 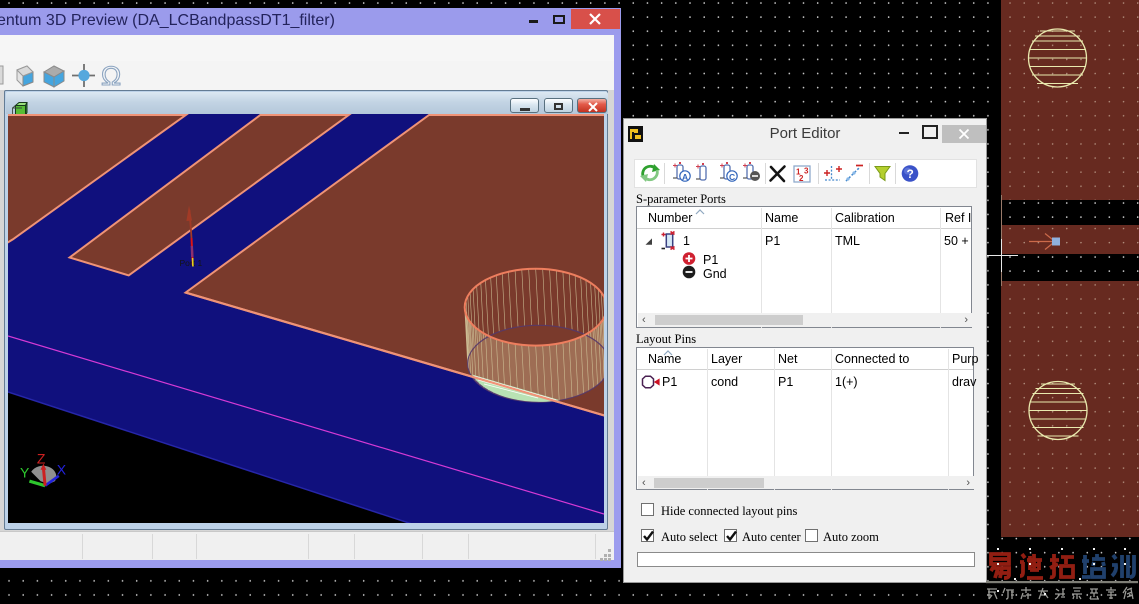 What do you see at coordinates (685, 177) in the screenshot?
I see `svg-text: A` at bounding box center [685, 177].